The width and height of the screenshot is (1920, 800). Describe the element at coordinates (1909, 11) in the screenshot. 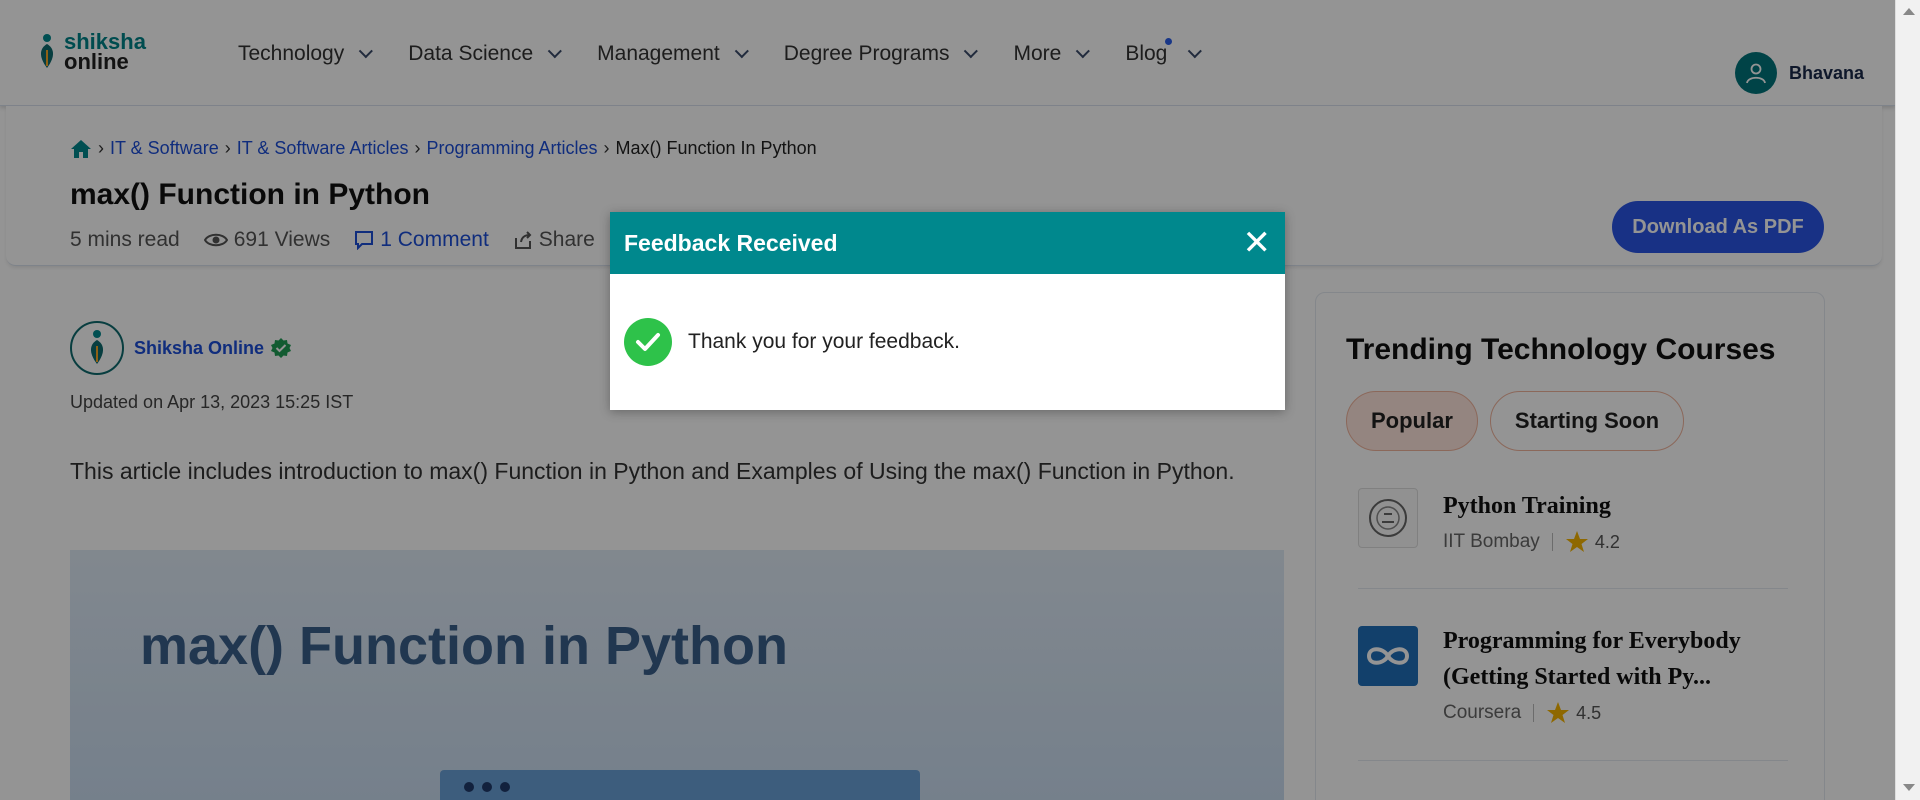

I see `scroll-up-arrow-icon` at that location.